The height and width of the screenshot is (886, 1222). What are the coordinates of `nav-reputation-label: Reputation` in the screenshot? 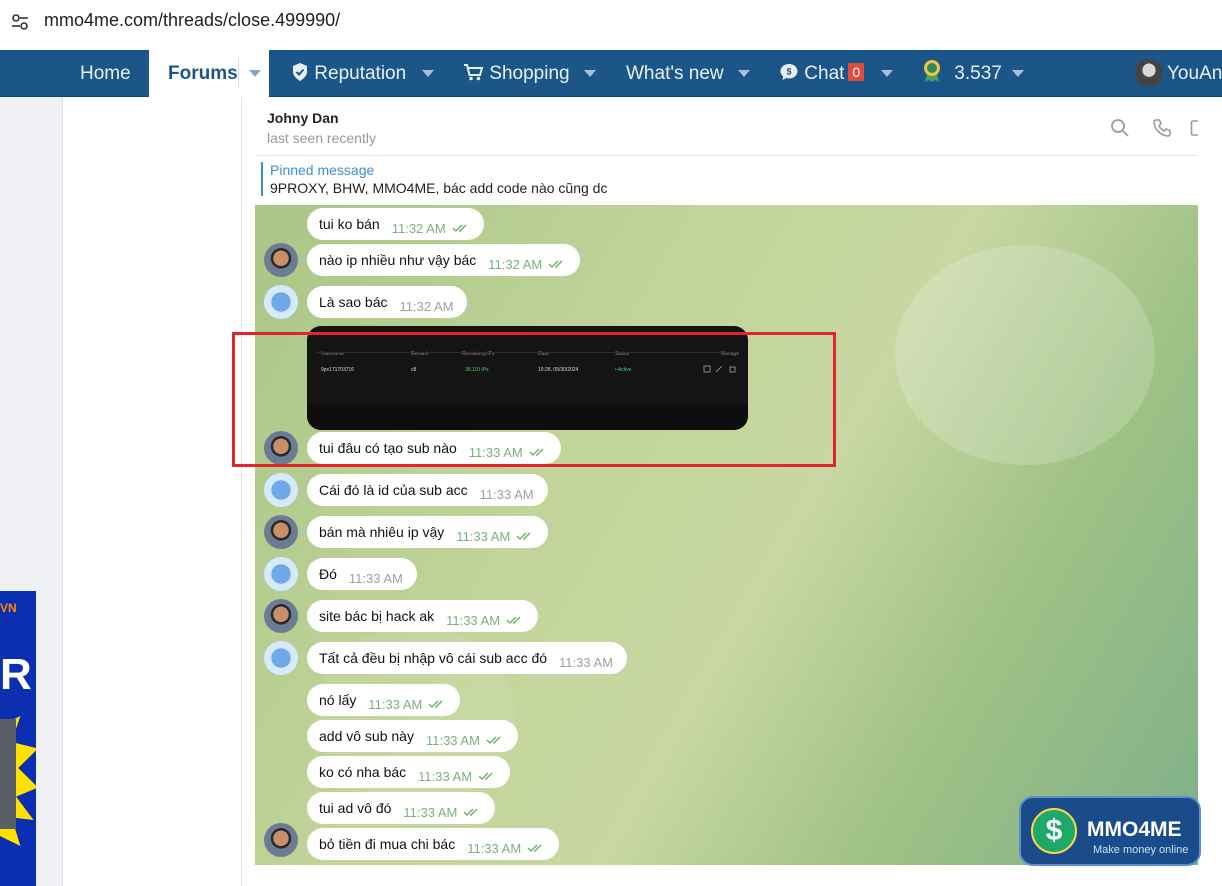 It's located at (360, 73).